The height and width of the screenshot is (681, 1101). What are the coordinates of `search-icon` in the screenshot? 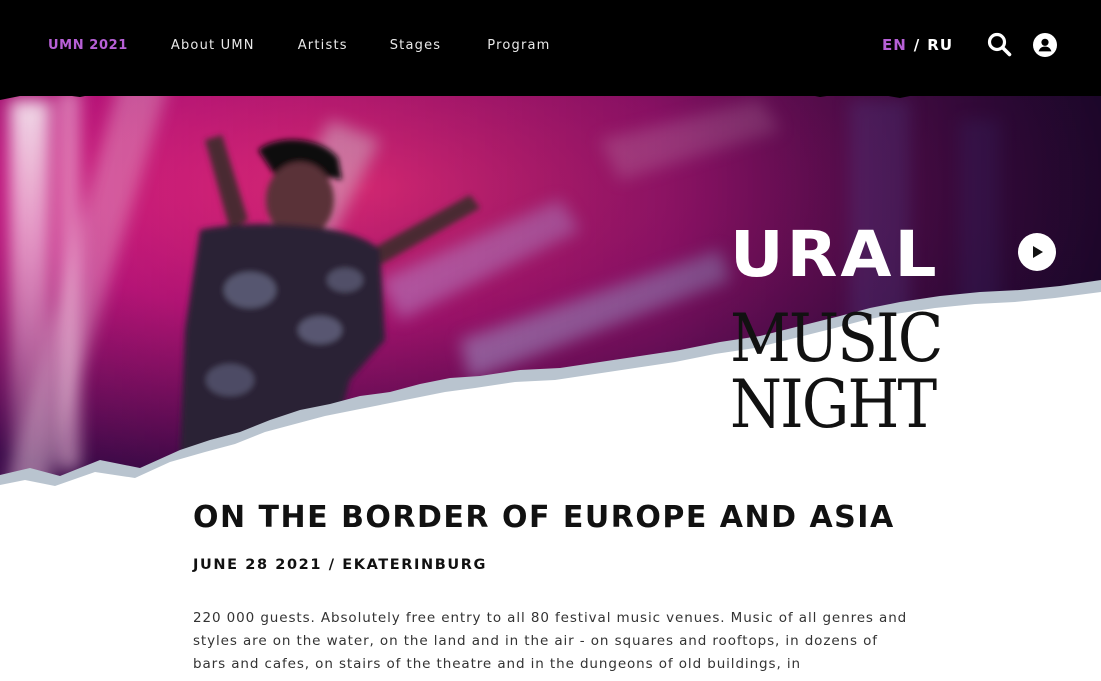 It's located at (999, 44).